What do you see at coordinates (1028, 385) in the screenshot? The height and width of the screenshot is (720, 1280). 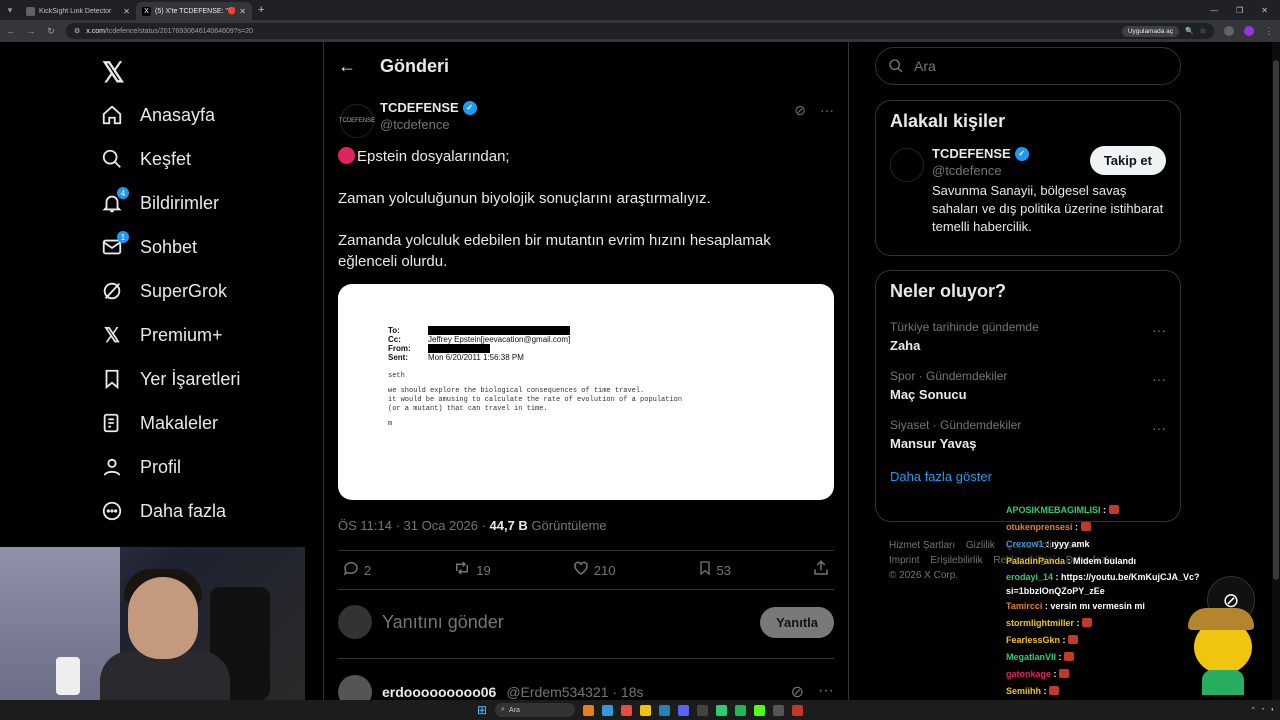 I see `trend-item: Spor · Gündemdekiler Maç Sonucu ···` at bounding box center [1028, 385].